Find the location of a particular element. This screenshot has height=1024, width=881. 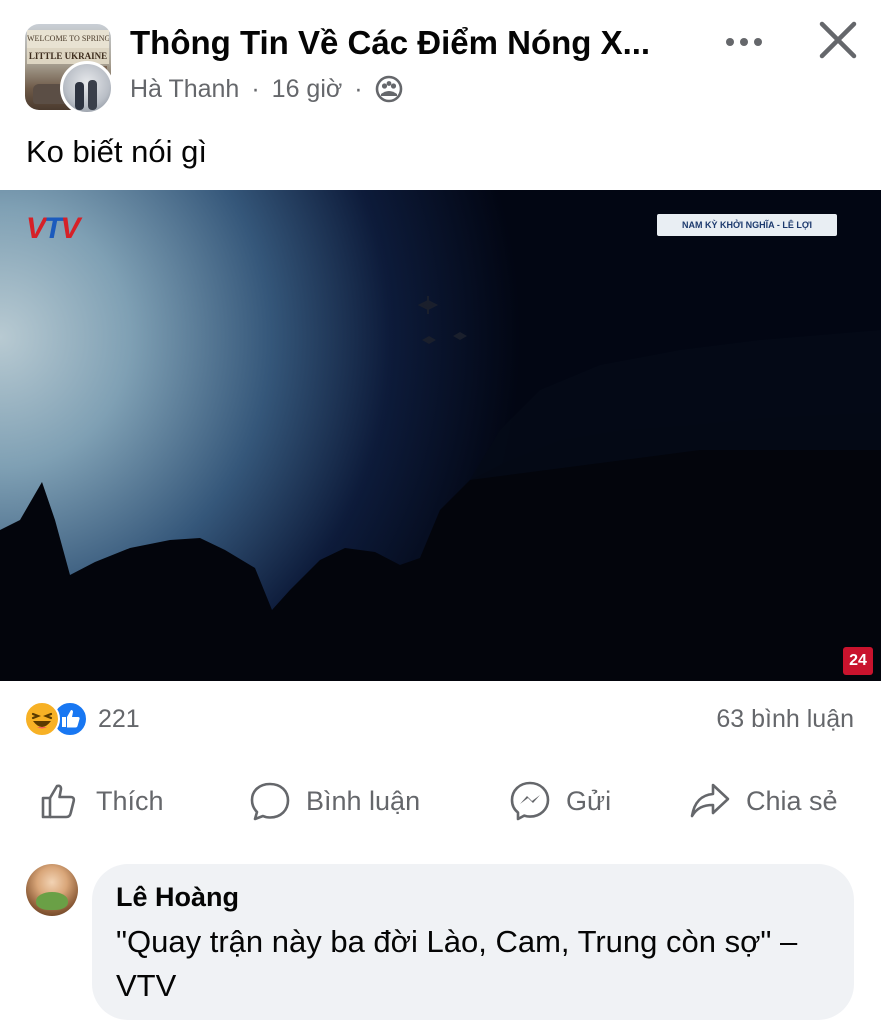

thumbs-up-icon is located at coordinates (58, 801).